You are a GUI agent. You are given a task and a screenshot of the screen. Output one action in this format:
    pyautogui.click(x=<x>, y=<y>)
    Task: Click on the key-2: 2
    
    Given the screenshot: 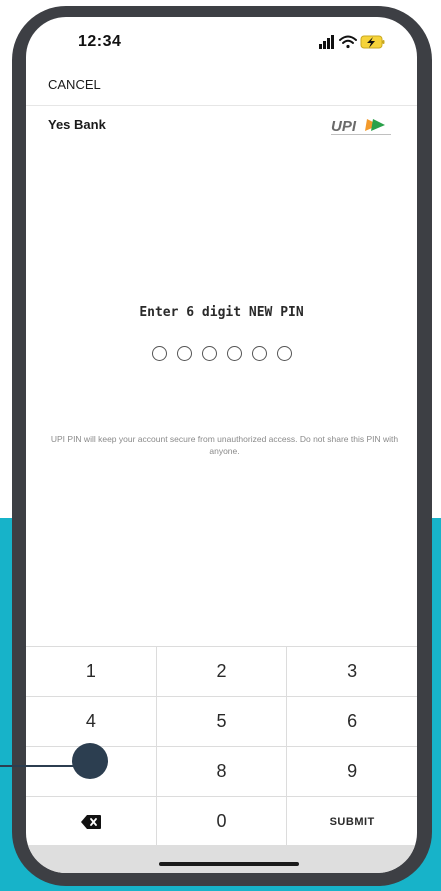 What is the action you would take?
    pyautogui.click(x=222, y=671)
    